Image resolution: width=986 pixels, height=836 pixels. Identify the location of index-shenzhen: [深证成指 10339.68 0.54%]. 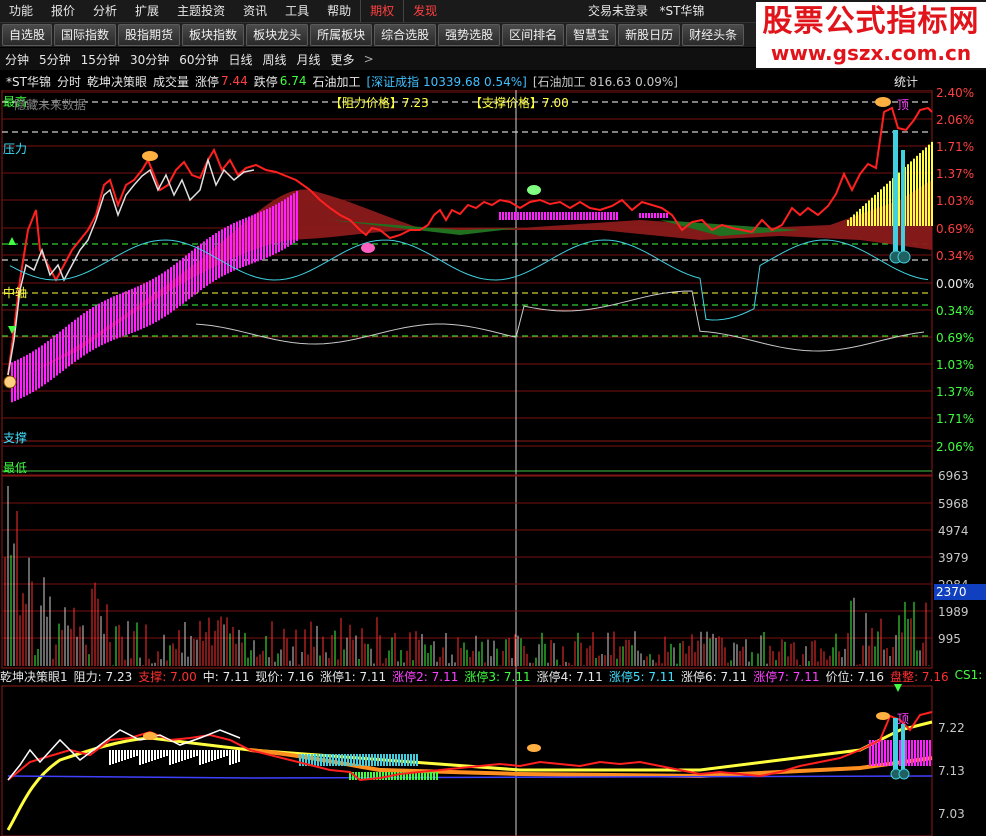
(446, 81).